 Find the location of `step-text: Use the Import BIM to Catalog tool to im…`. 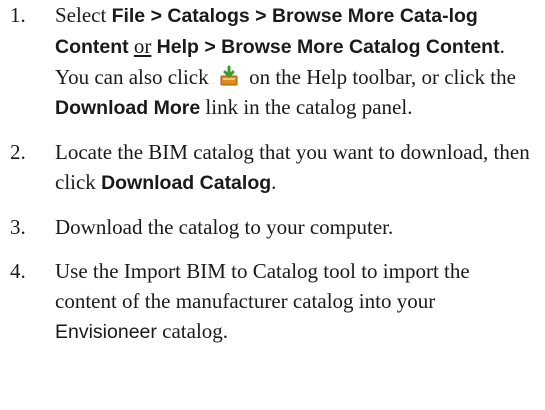

step-text: Use the Import BIM to Catalog tool to im… is located at coordinates (262, 286).